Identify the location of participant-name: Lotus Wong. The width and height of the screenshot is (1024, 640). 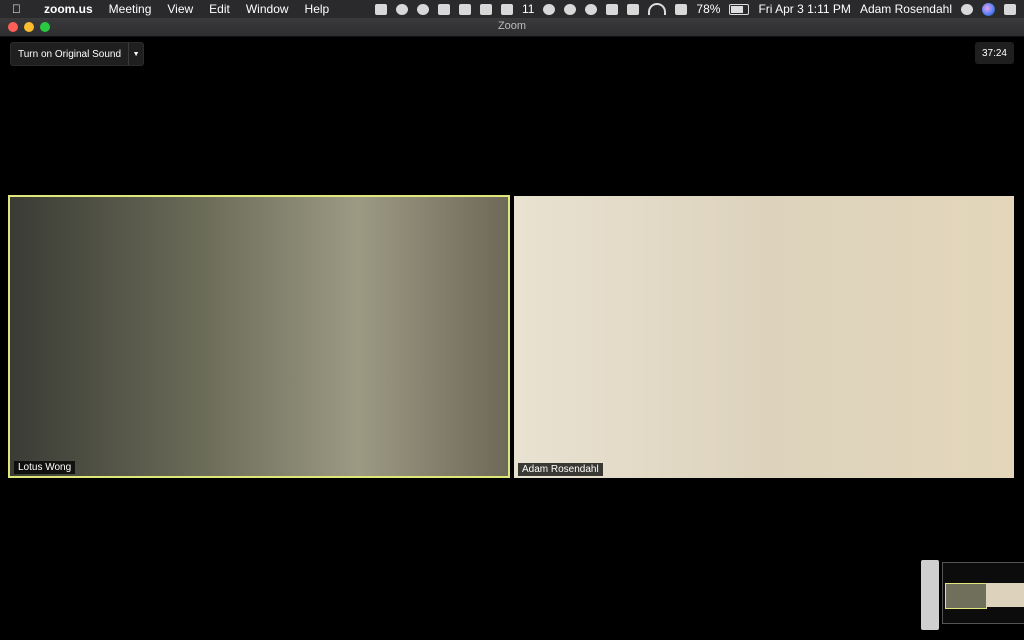
(45, 467).